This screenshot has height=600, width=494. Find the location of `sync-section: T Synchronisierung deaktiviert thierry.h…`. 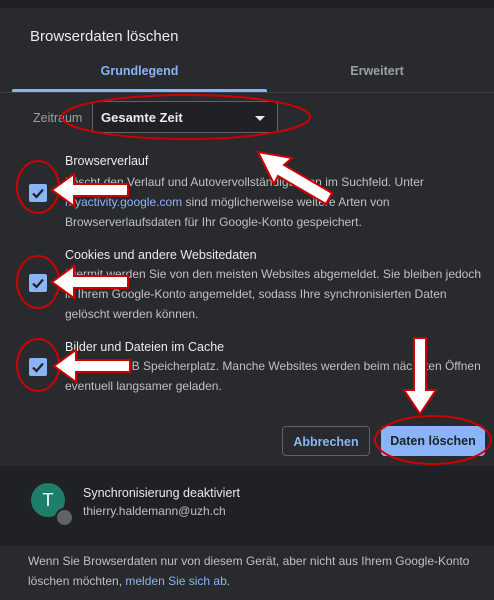

sync-section: T Synchronisierung deaktiviert thierry.h… is located at coordinates (247, 506).